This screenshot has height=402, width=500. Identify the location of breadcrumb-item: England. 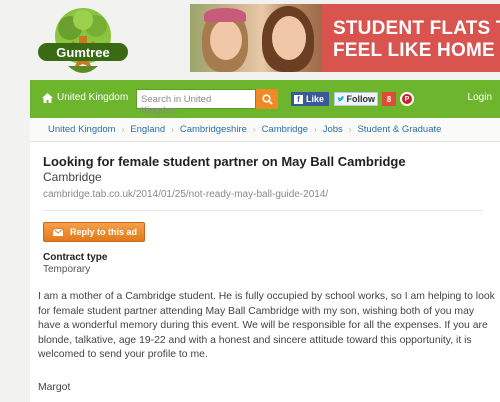
(147, 129).